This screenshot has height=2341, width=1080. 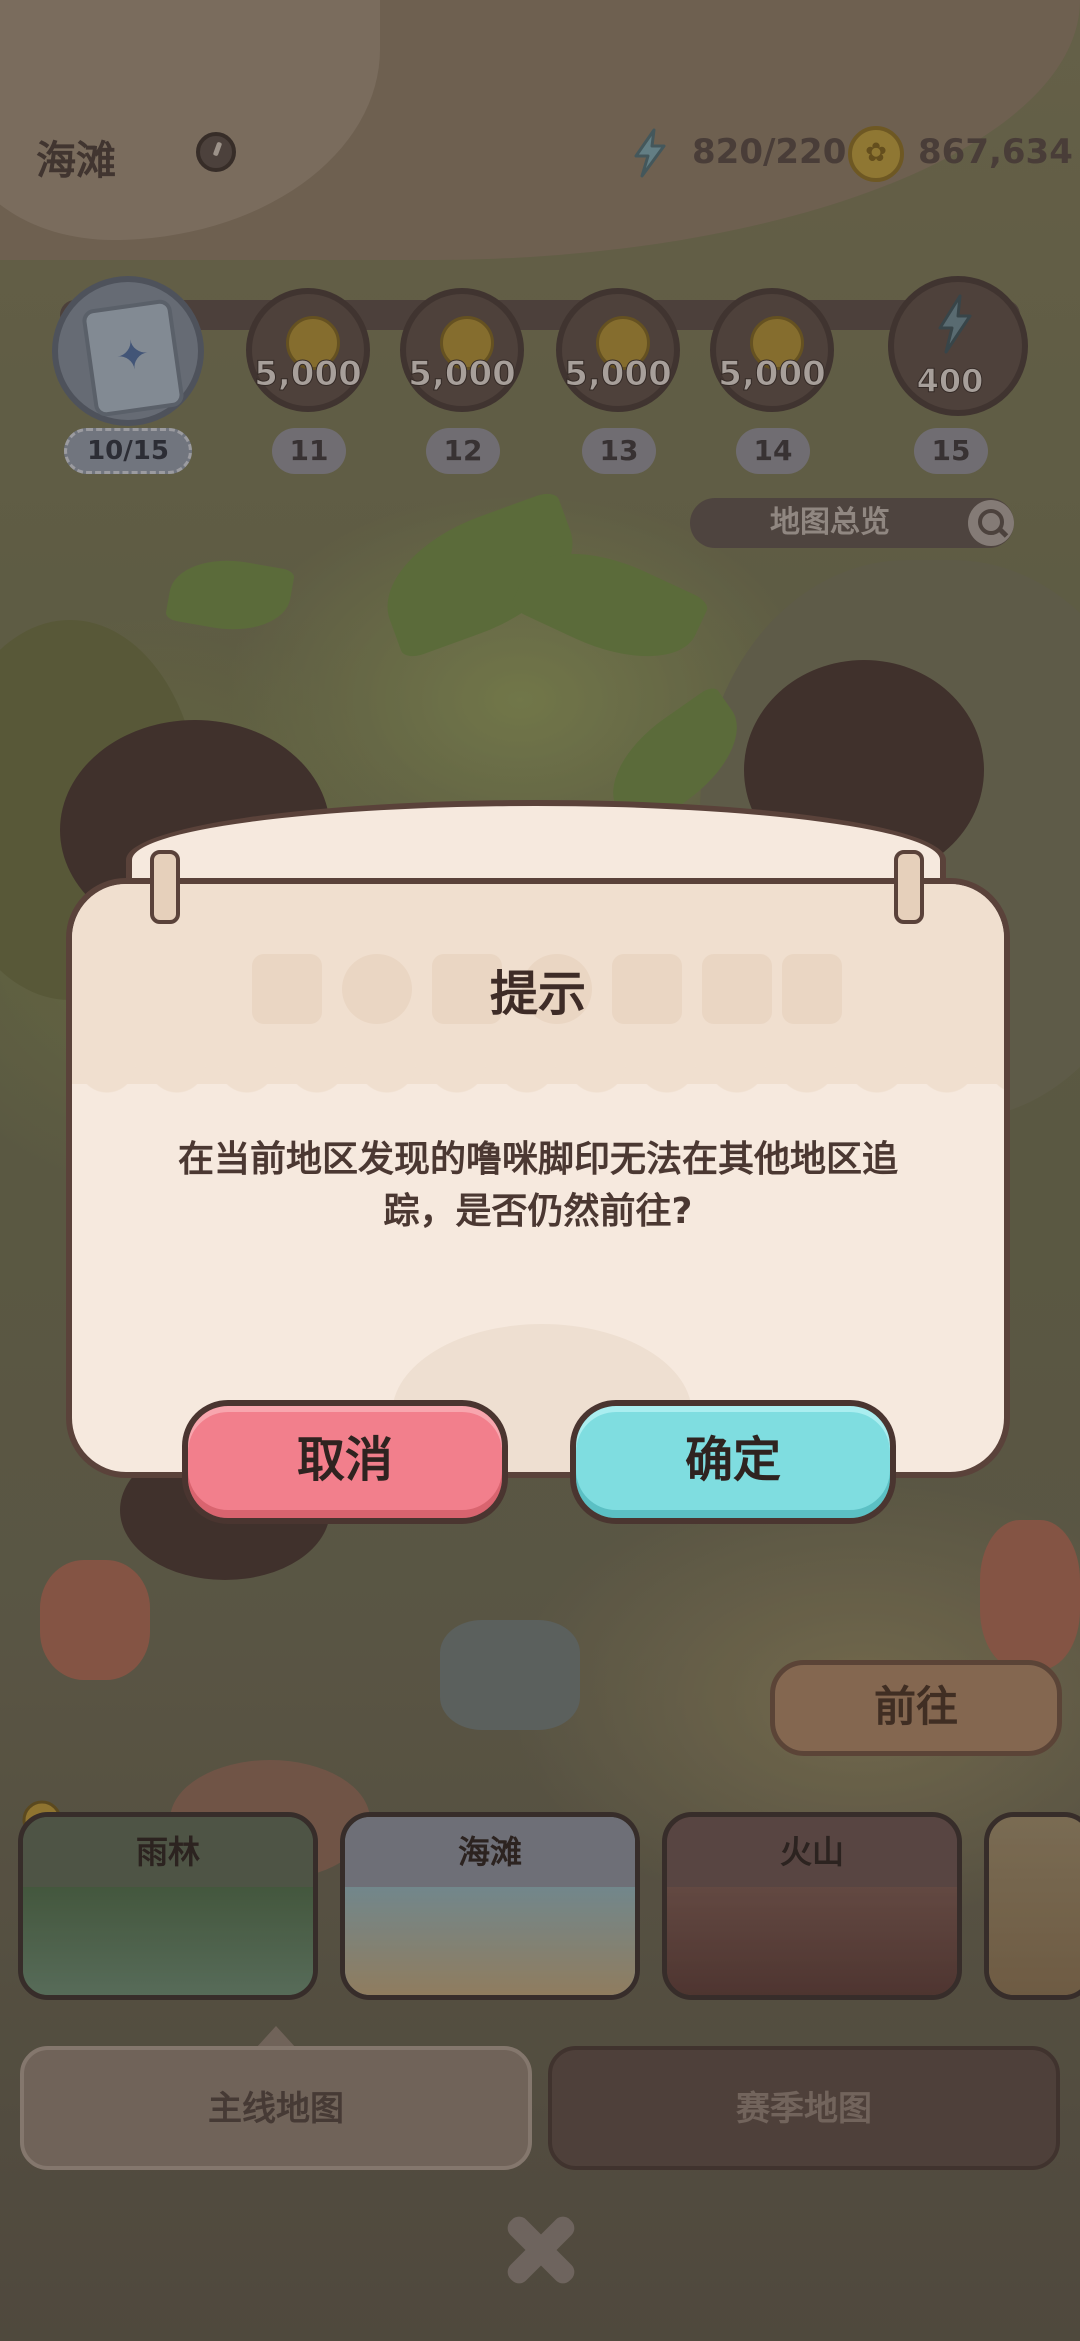 I want to click on header-wave, so click(x=538, y=1094).